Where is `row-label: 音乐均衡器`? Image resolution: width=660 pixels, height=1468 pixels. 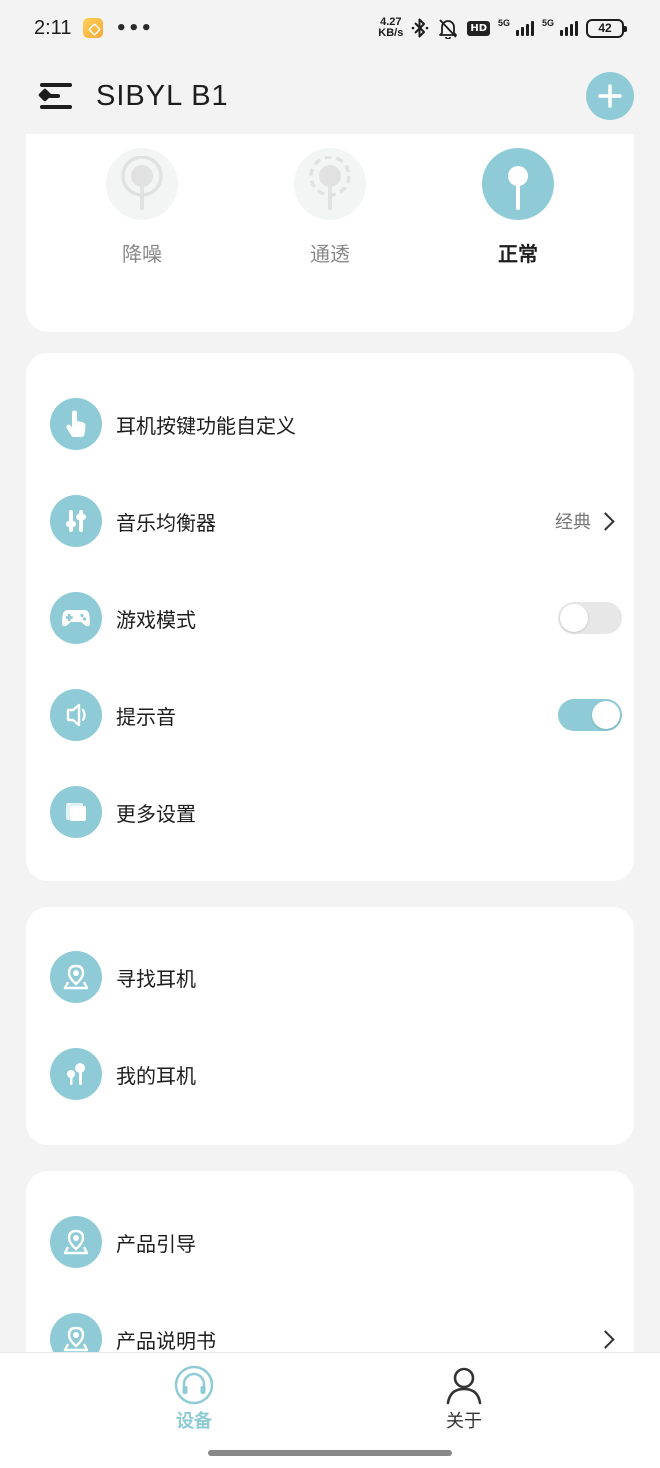
row-label: 音乐均衡器 is located at coordinates (166, 522).